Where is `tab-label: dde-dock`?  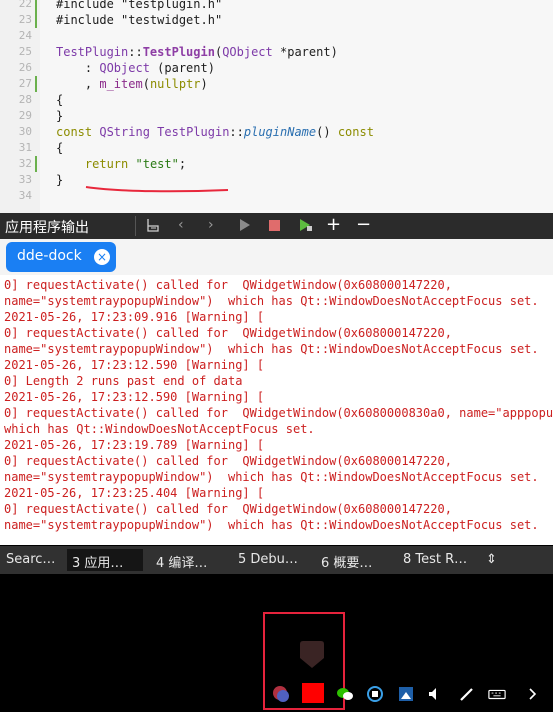
tab-label: dde-dock is located at coordinates (49, 256).